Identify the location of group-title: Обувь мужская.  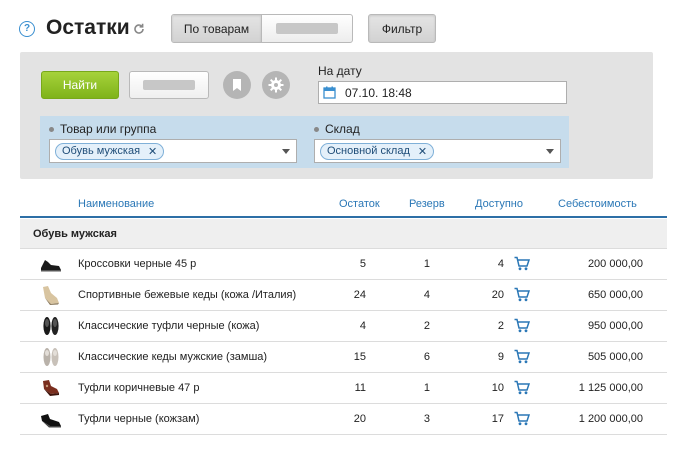
(75, 234).